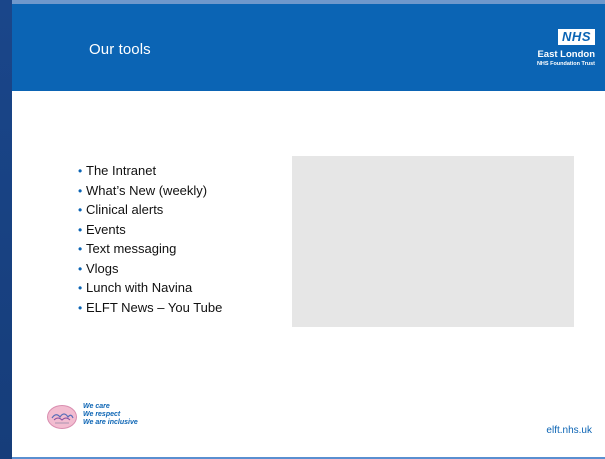 Image resolution: width=605 pixels, height=459 pixels. I want to click on slide-title: Our tools, so click(120, 49).